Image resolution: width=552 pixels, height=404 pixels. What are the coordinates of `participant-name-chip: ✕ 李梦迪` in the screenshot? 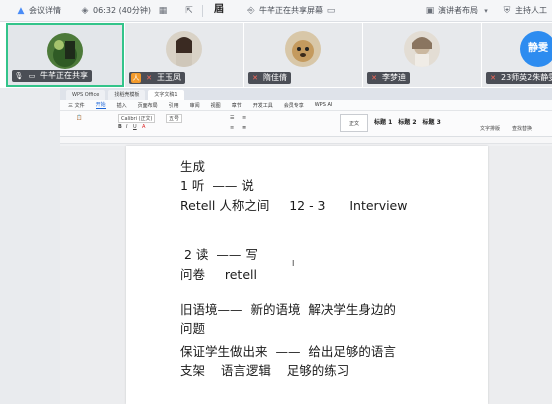 It's located at (388, 78).